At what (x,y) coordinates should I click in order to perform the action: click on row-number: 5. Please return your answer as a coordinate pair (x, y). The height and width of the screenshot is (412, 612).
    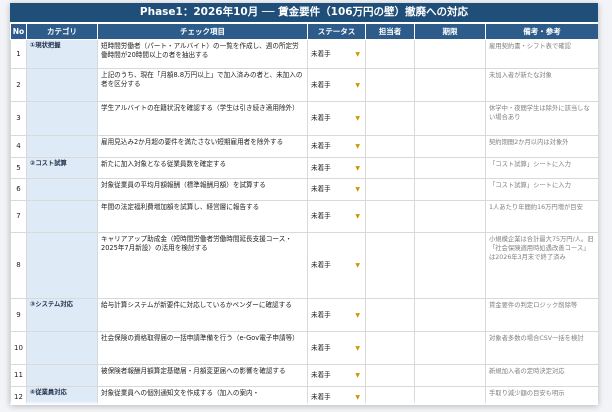
    Looking at the image, I should click on (18, 168).